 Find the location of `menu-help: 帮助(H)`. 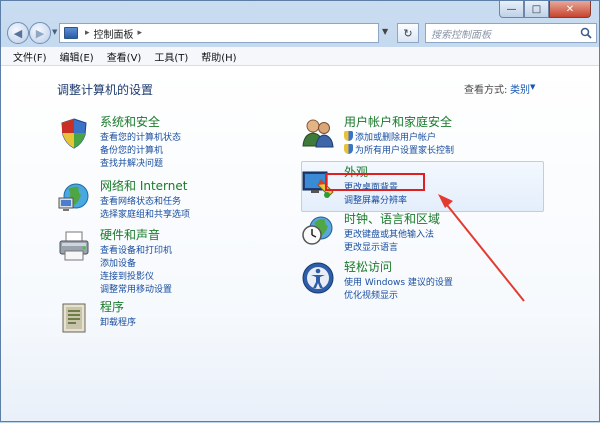

menu-help: 帮助(H) is located at coordinates (218, 56).